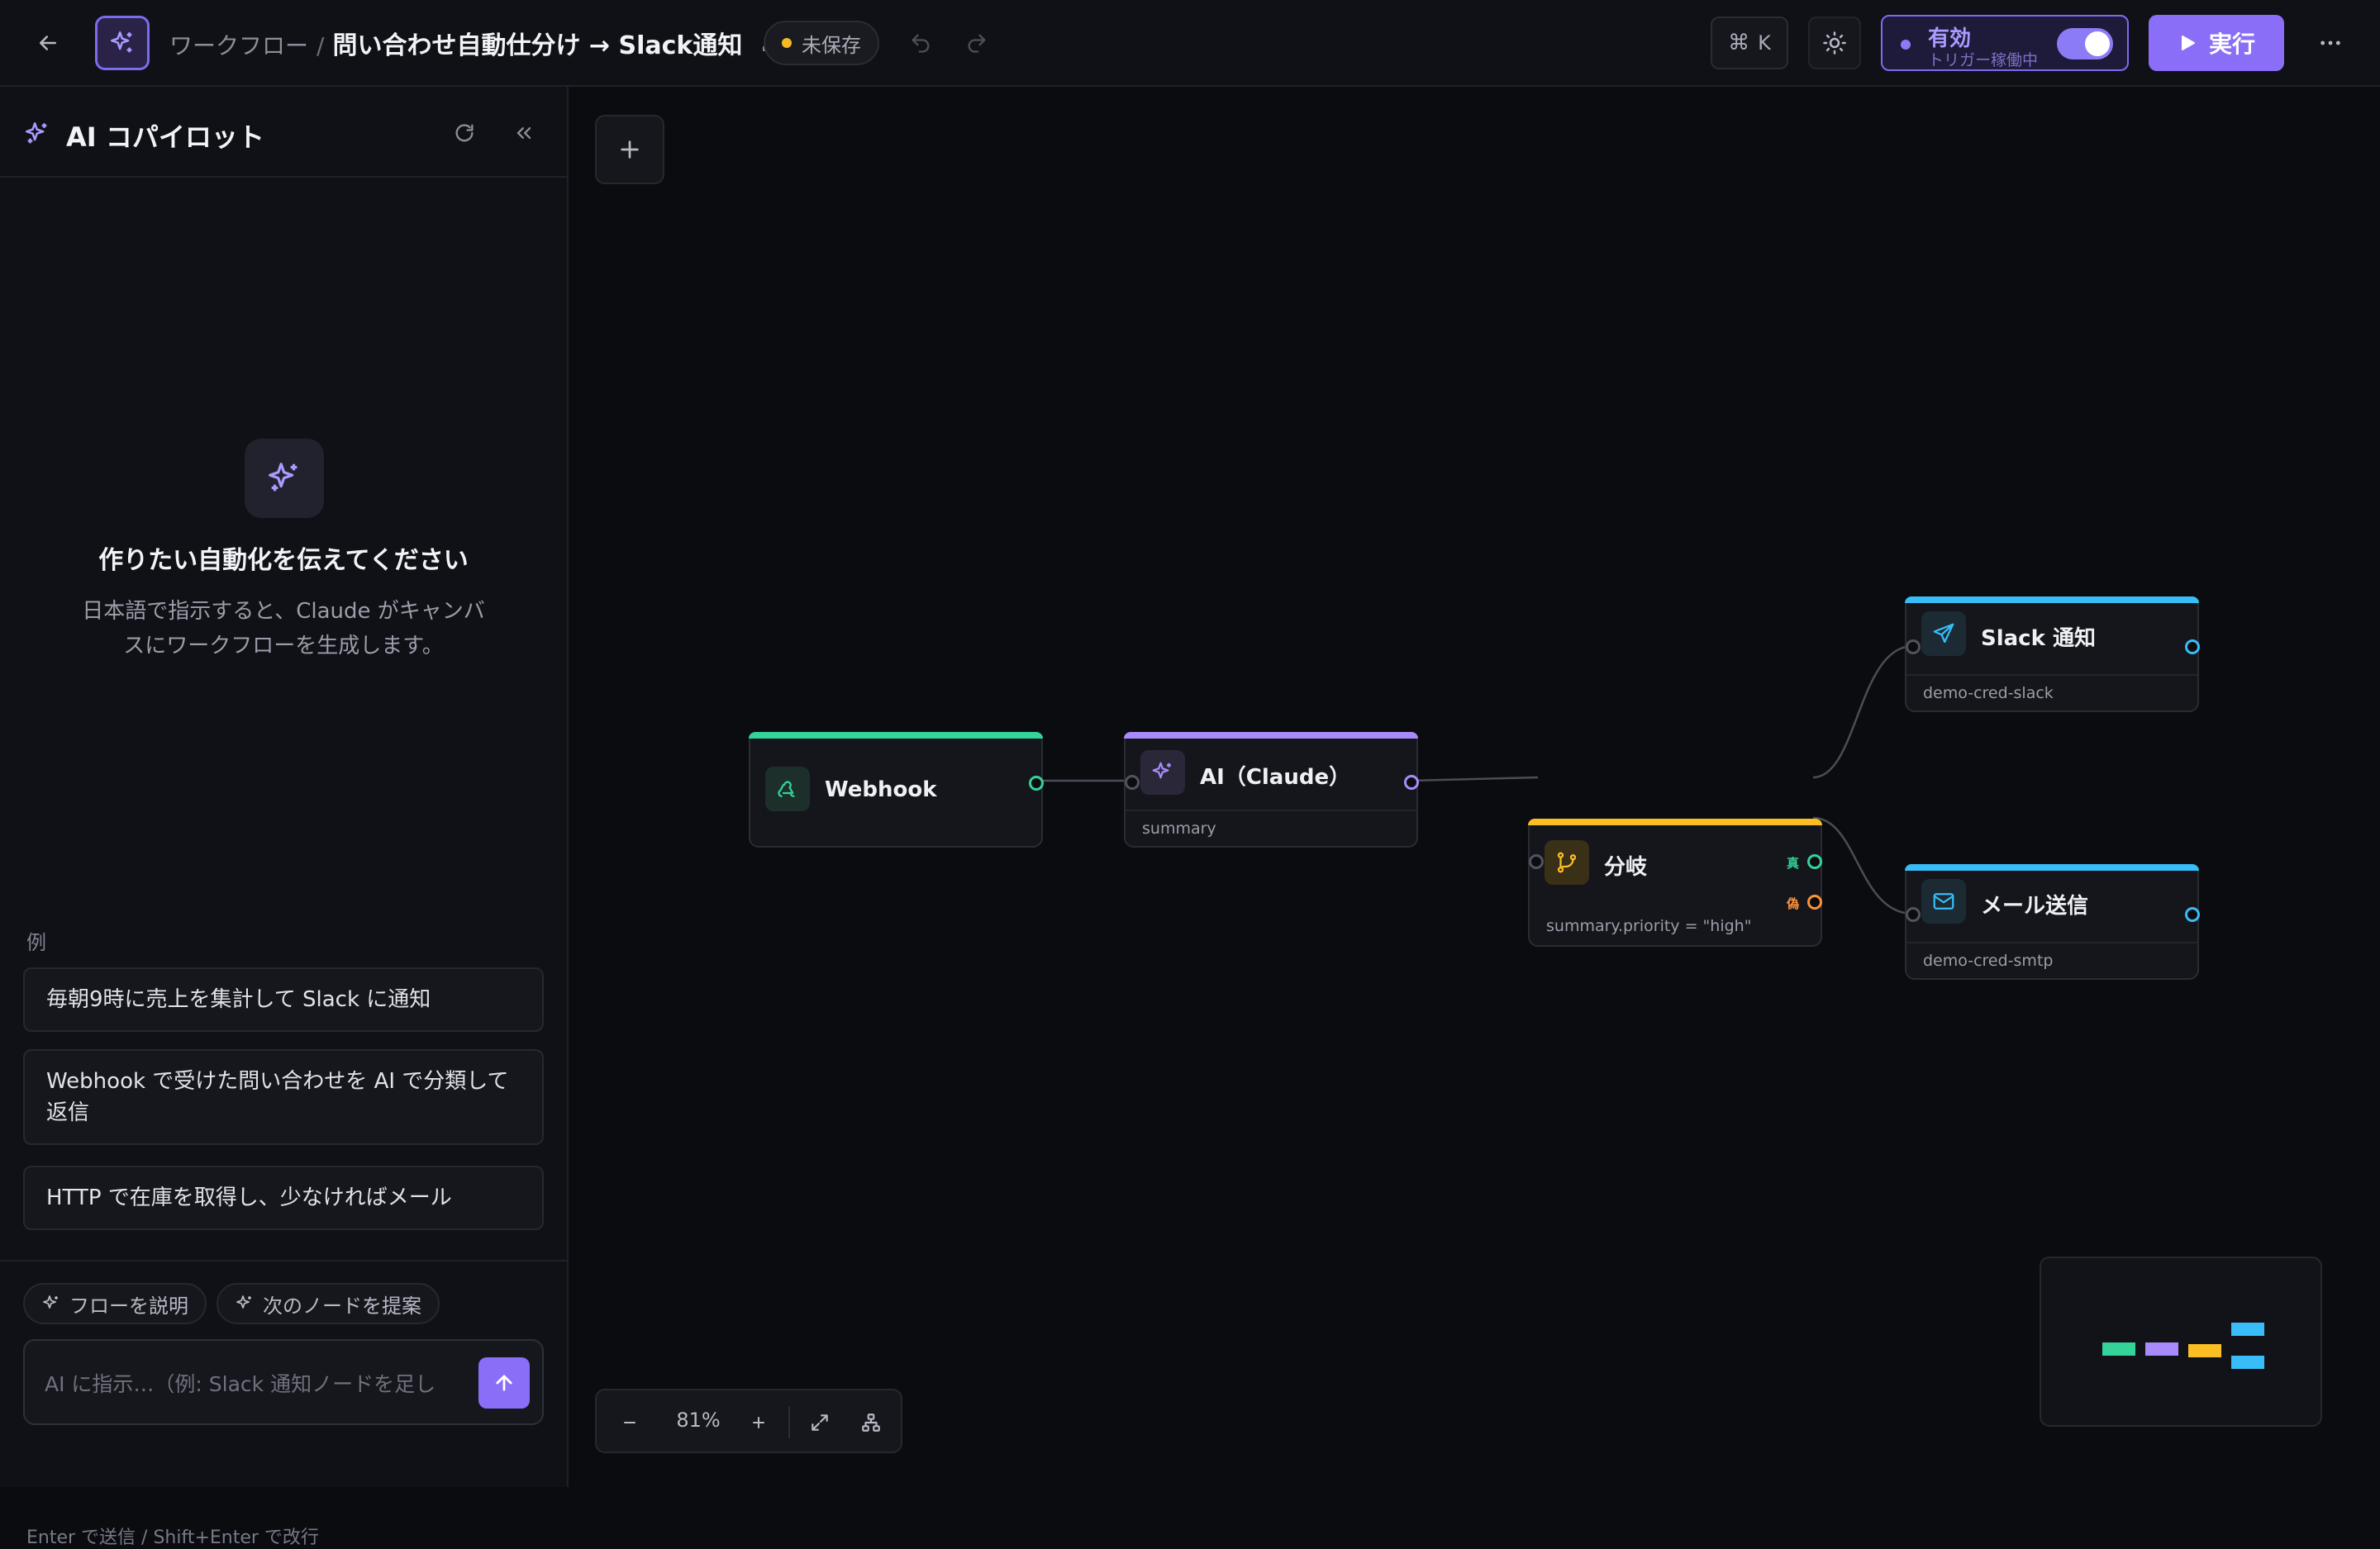  What do you see at coordinates (283, 999) in the screenshot?
I see `example-prompt: 毎朝9時に売上を集計して Slack に通知` at bounding box center [283, 999].